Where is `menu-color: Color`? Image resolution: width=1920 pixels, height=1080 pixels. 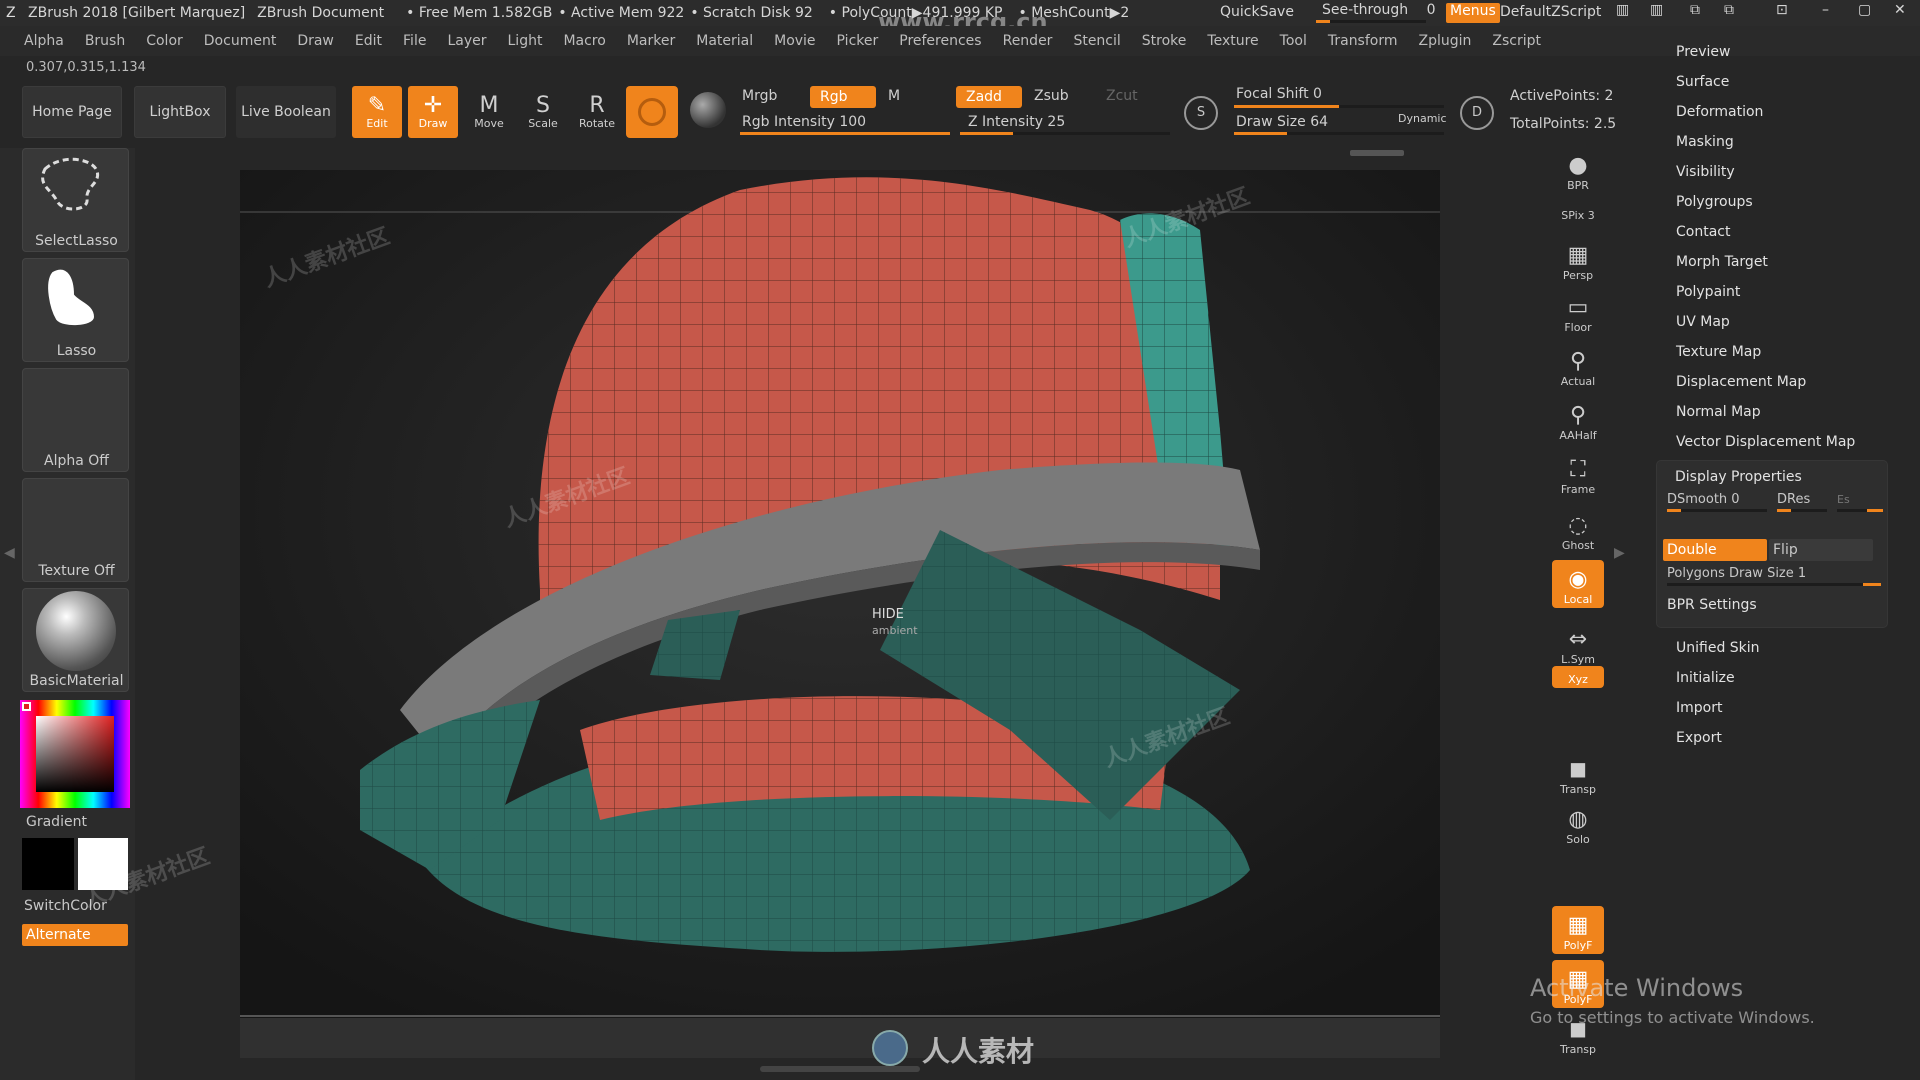
menu-color: Color is located at coordinates (164, 41).